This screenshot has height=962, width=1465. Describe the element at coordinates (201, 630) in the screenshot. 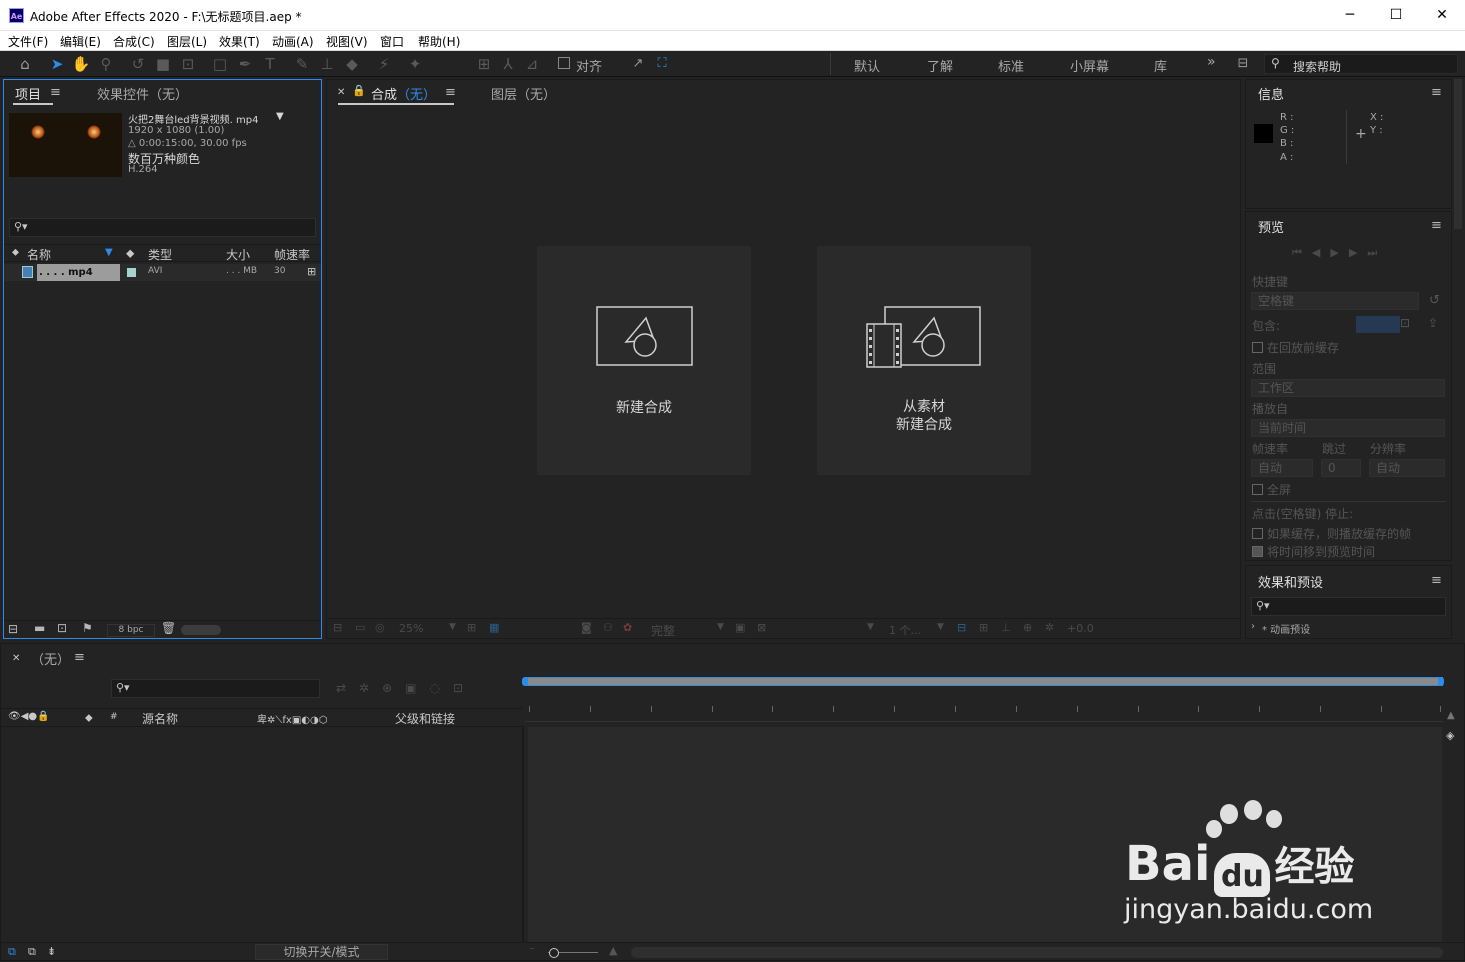

I see `thumbnail-scrollbar` at that location.